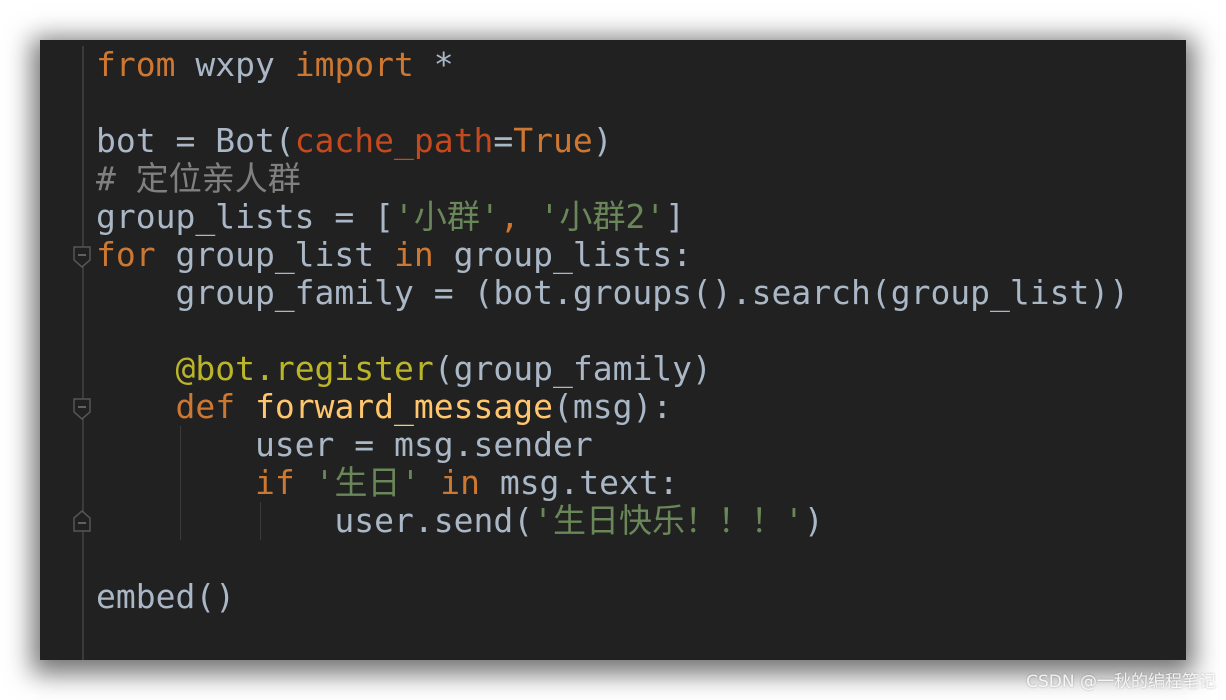  I want to click on code-token-str: '生日', so click(367, 482).